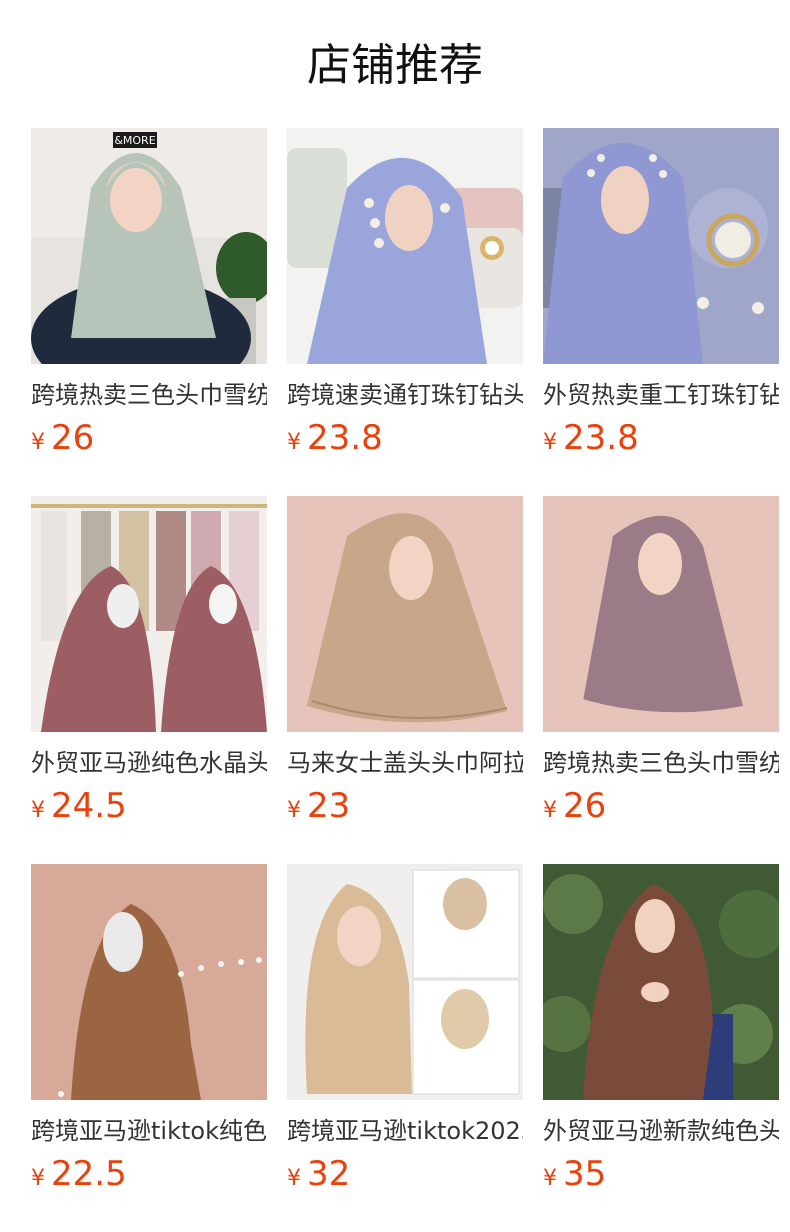 The image size is (790, 1232). What do you see at coordinates (149, 1133) in the screenshot?
I see `product-name: 跨境亚马逊tiktok纯色头巾` at bounding box center [149, 1133].